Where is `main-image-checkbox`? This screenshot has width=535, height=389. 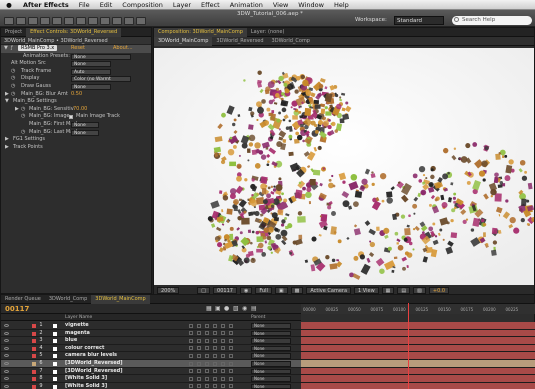 main-image-checkbox is located at coordinates (71, 117).